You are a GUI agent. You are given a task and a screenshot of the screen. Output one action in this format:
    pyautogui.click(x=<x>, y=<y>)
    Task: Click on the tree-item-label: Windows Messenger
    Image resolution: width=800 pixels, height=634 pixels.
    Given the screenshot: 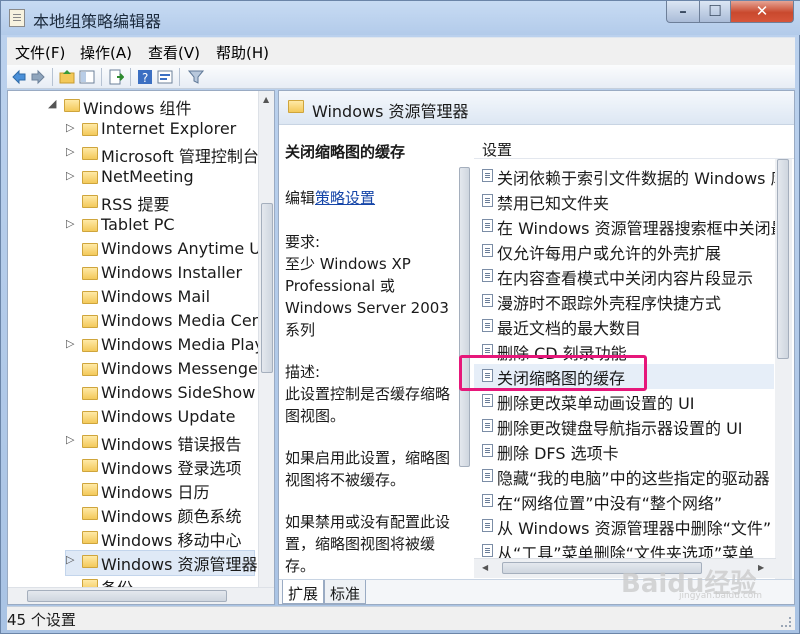 What is the action you would take?
    pyautogui.click(x=183, y=368)
    